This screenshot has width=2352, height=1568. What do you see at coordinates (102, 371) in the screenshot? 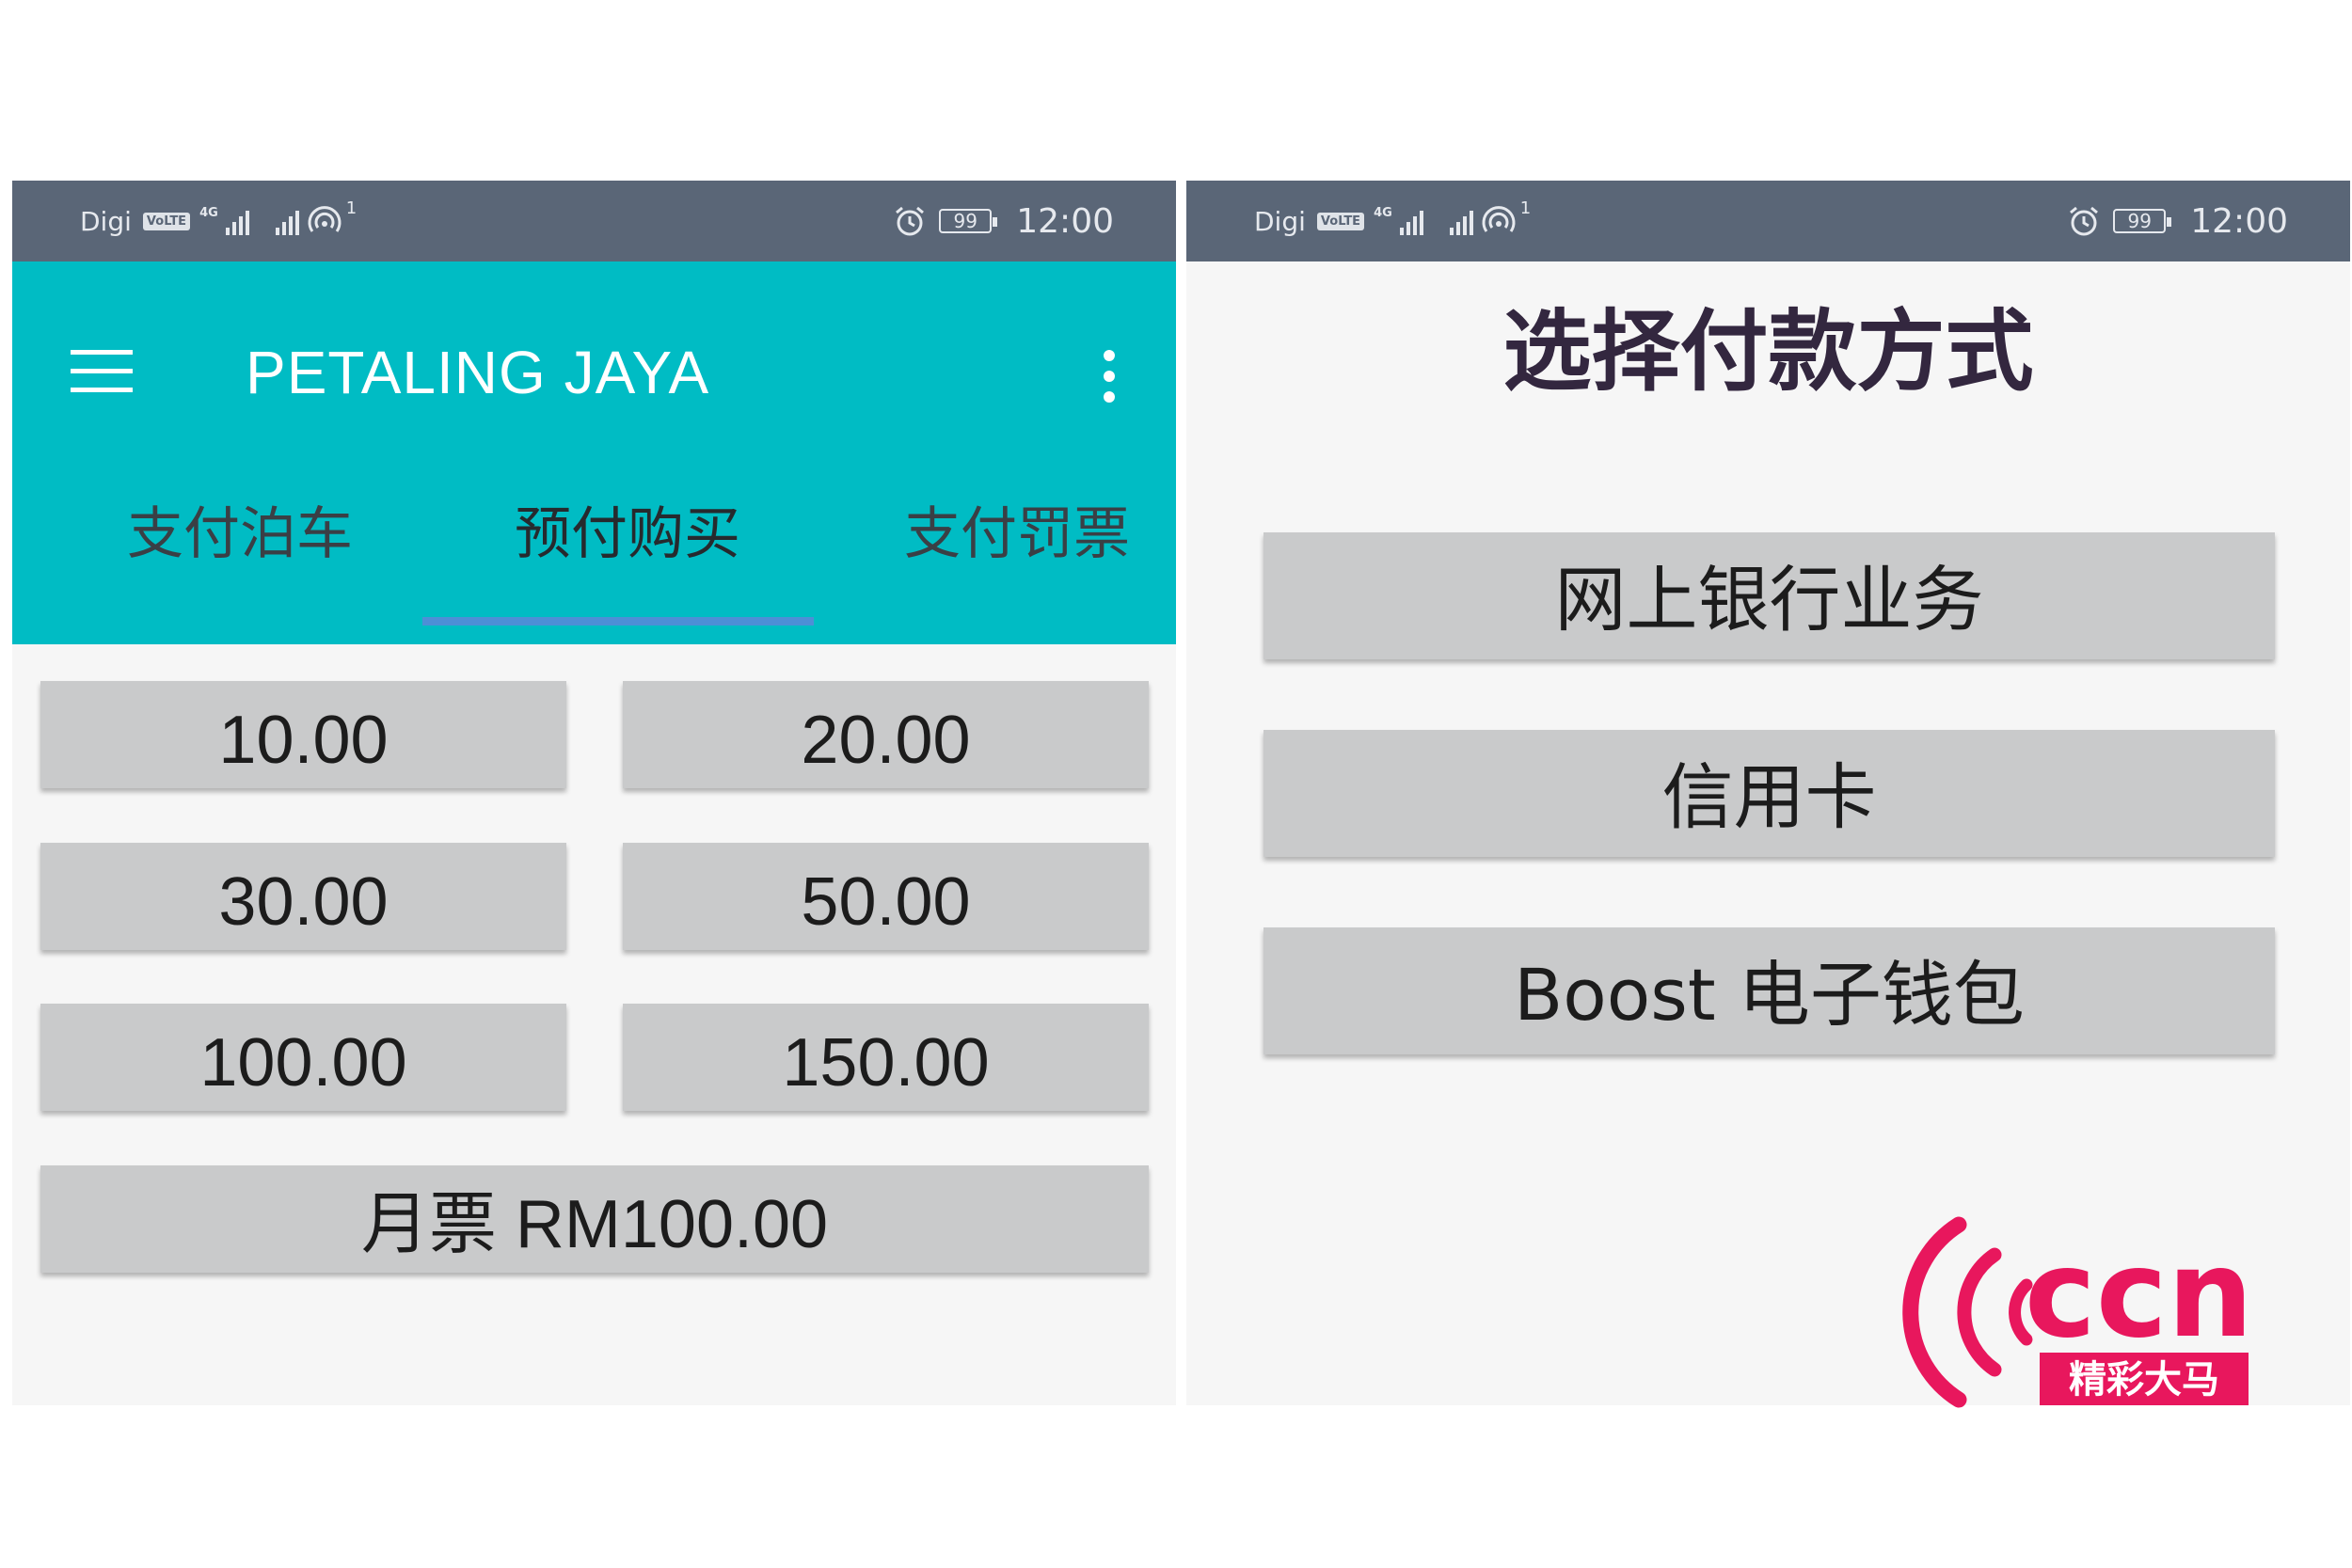
I see `menu-icon` at bounding box center [102, 371].